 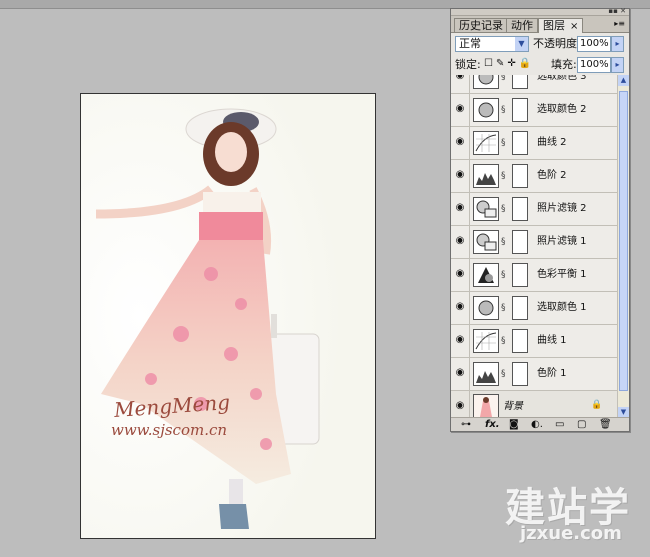 What do you see at coordinates (617, 11) in the screenshot?
I see `panel-collapse-icon: ▪▪ ✕` at bounding box center [617, 11].